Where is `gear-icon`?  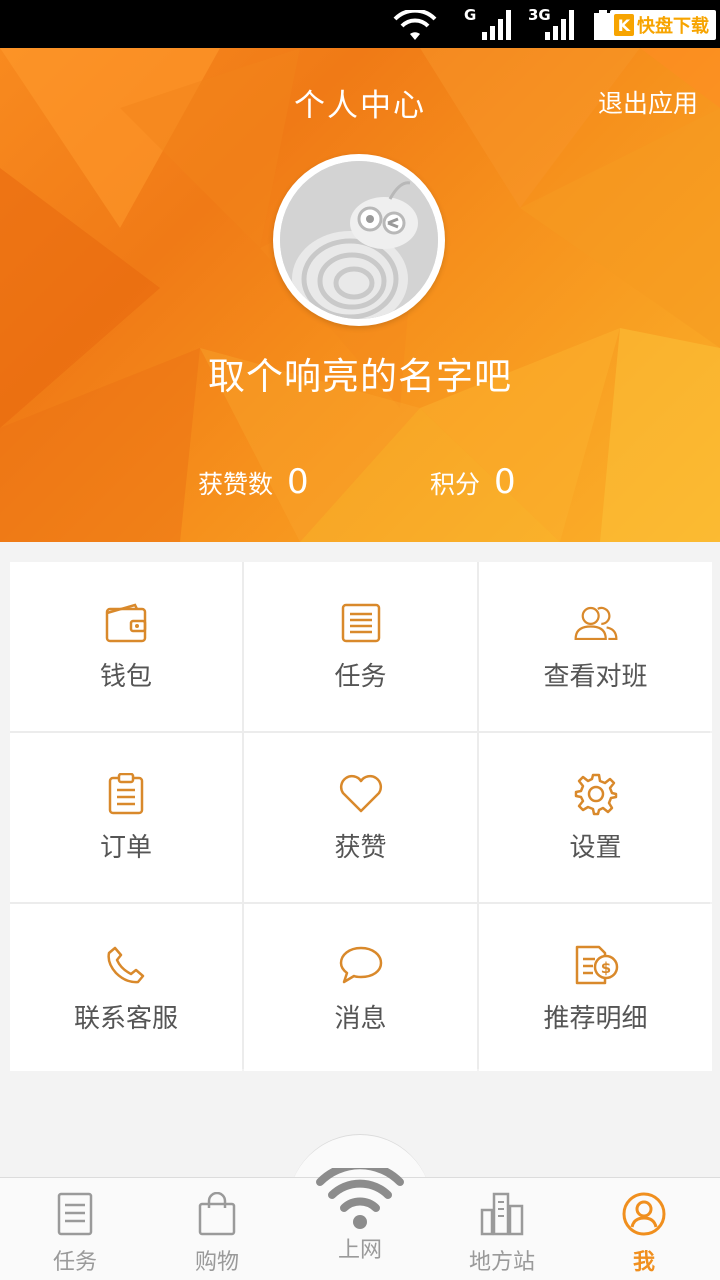 gear-icon is located at coordinates (596, 794).